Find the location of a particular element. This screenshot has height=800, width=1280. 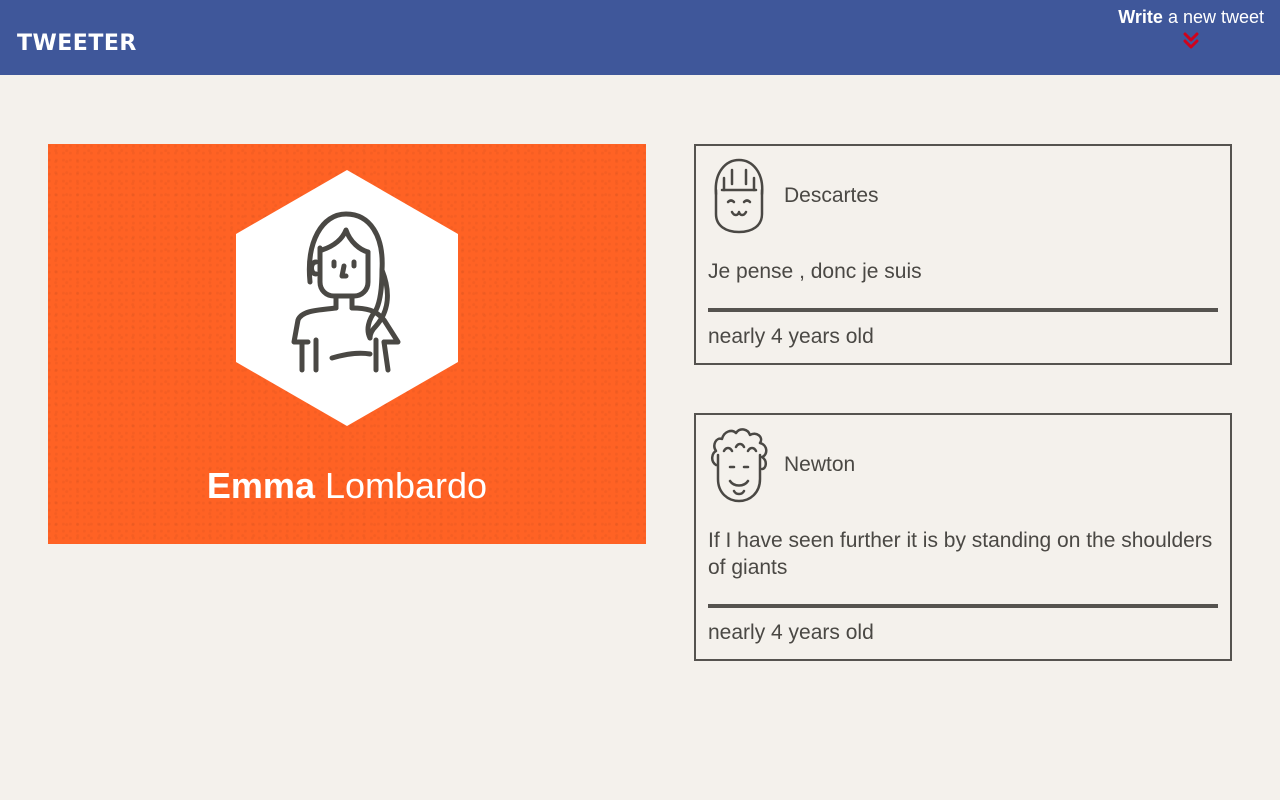

descartes-avatar-icon is located at coordinates (739, 196).